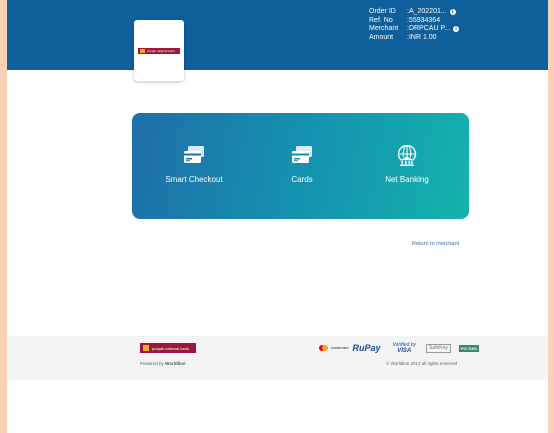 The width and height of the screenshot is (554, 433). I want to click on bank-logo-text: punjab national bank, so click(161, 50).